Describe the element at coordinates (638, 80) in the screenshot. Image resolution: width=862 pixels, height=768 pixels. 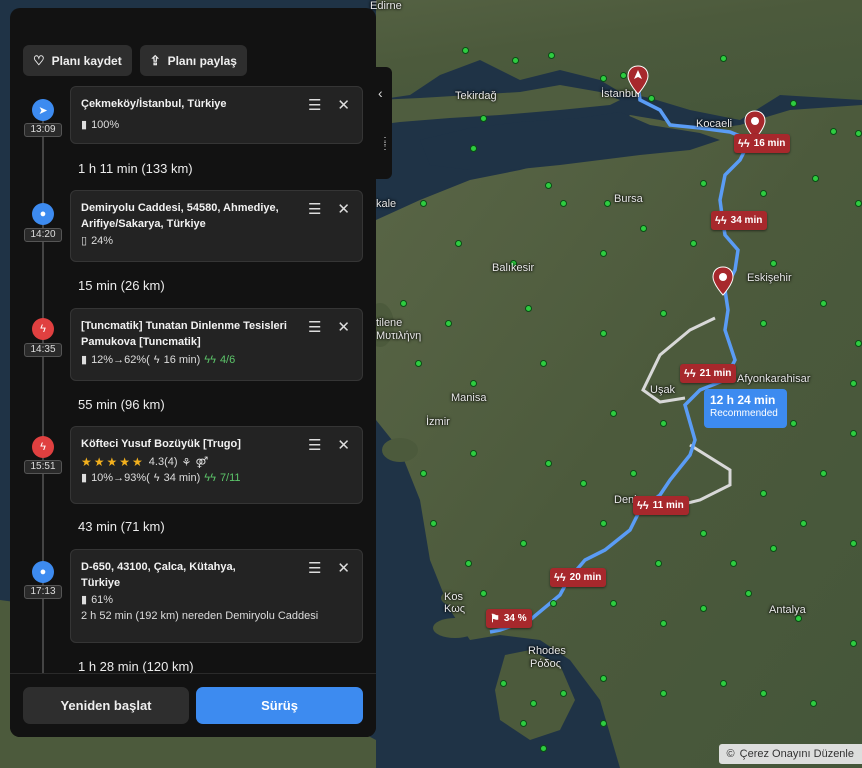
I see `start-marker-icon` at that location.